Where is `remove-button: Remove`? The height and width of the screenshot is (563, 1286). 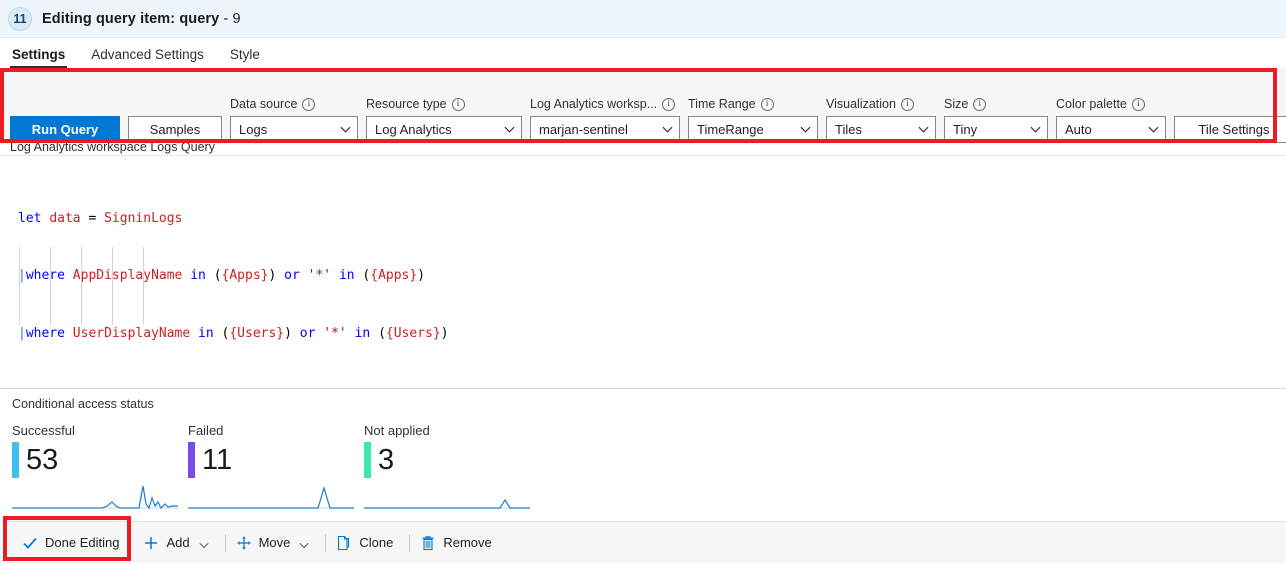
remove-button: Remove is located at coordinates (458, 543).